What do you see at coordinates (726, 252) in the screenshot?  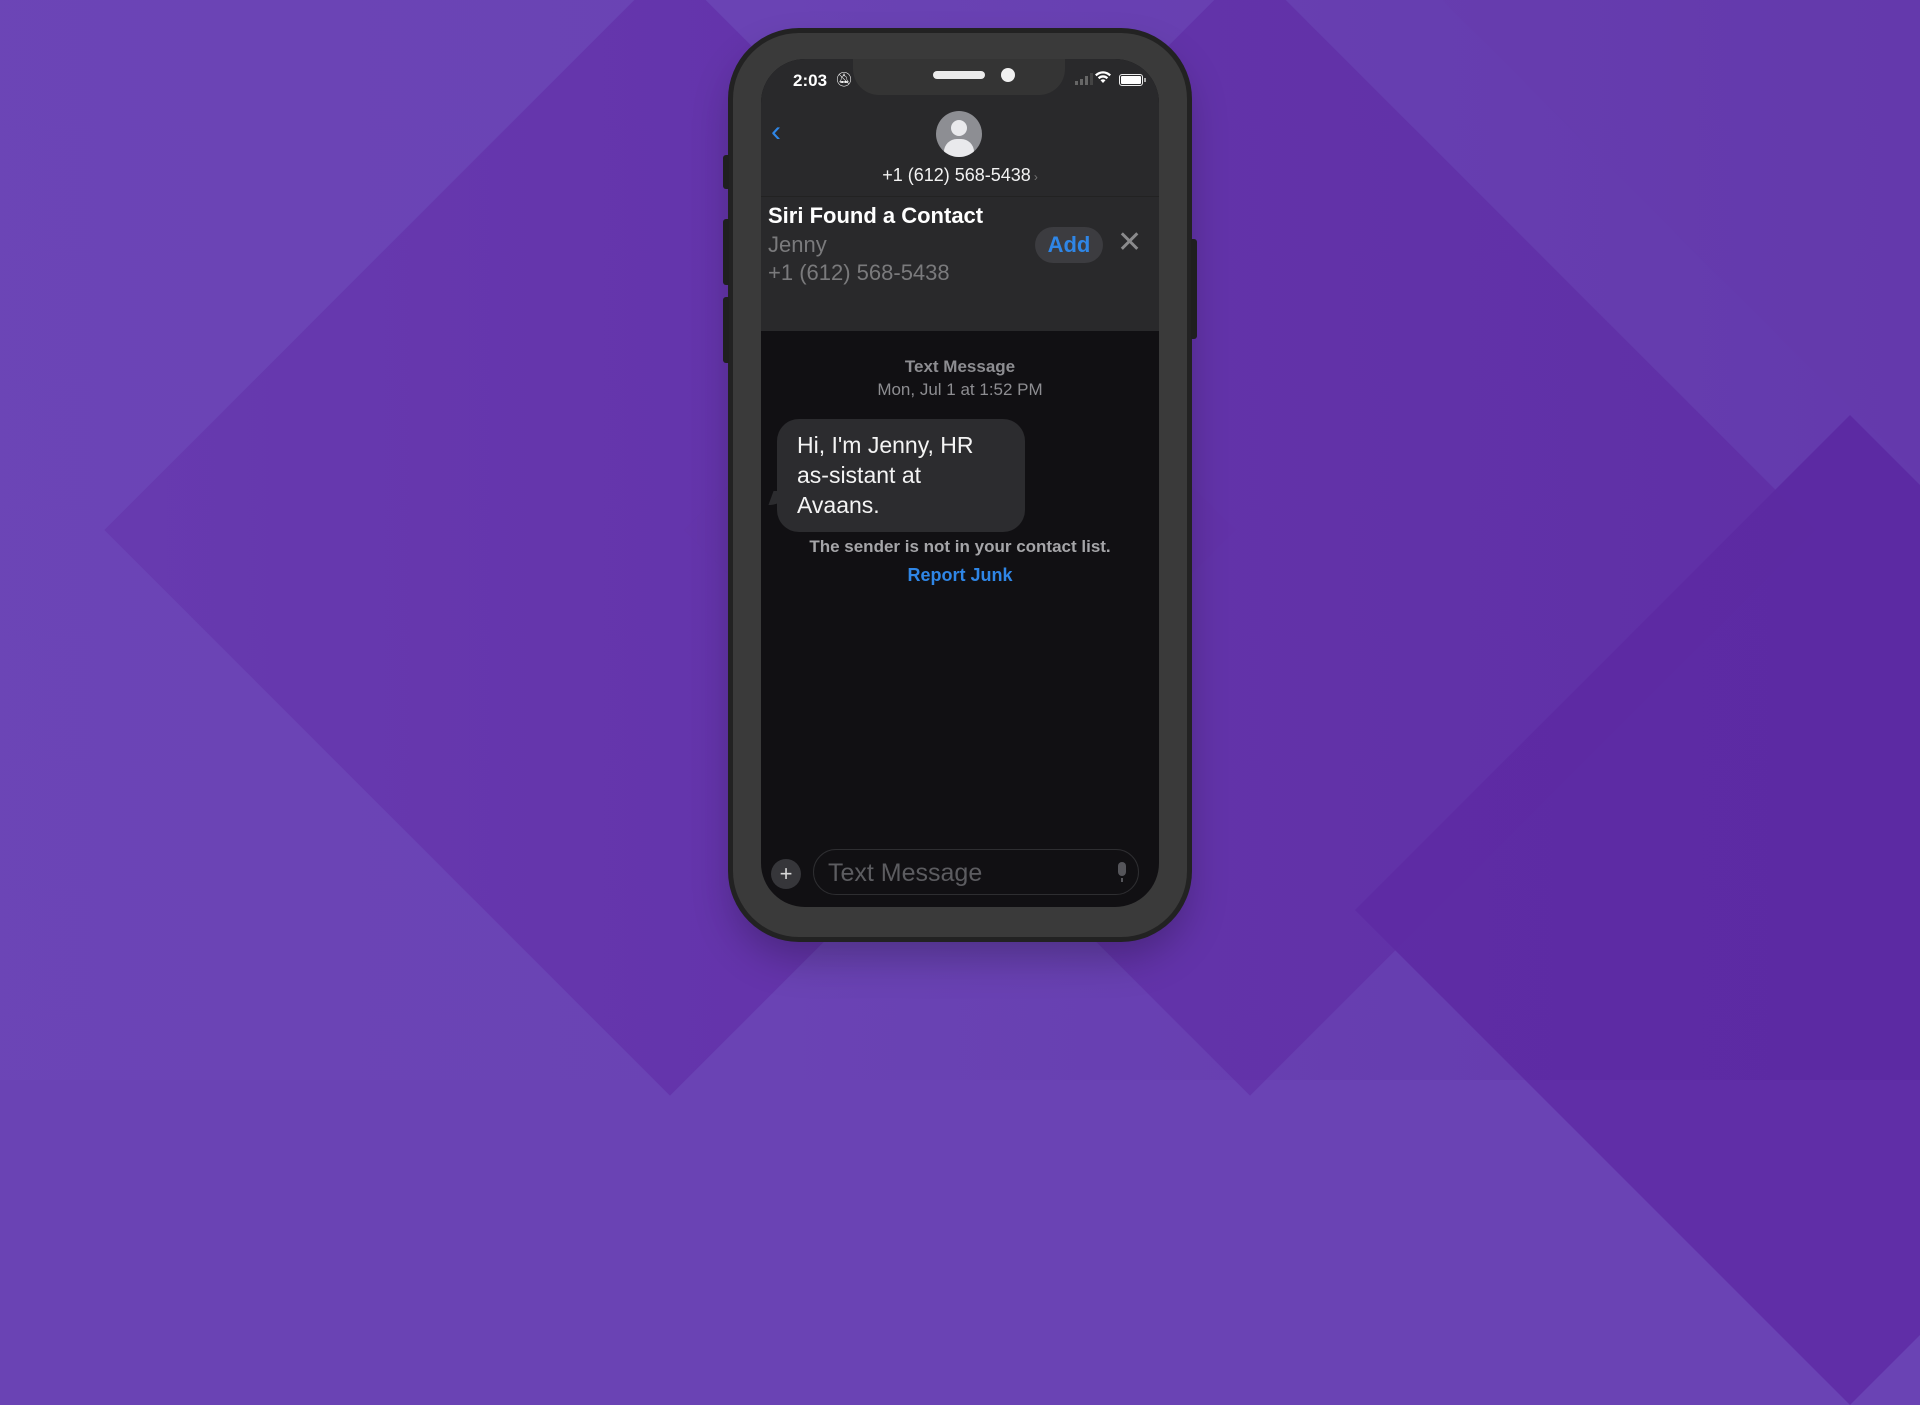 I see `volume-up-button` at bounding box center [726, 252].